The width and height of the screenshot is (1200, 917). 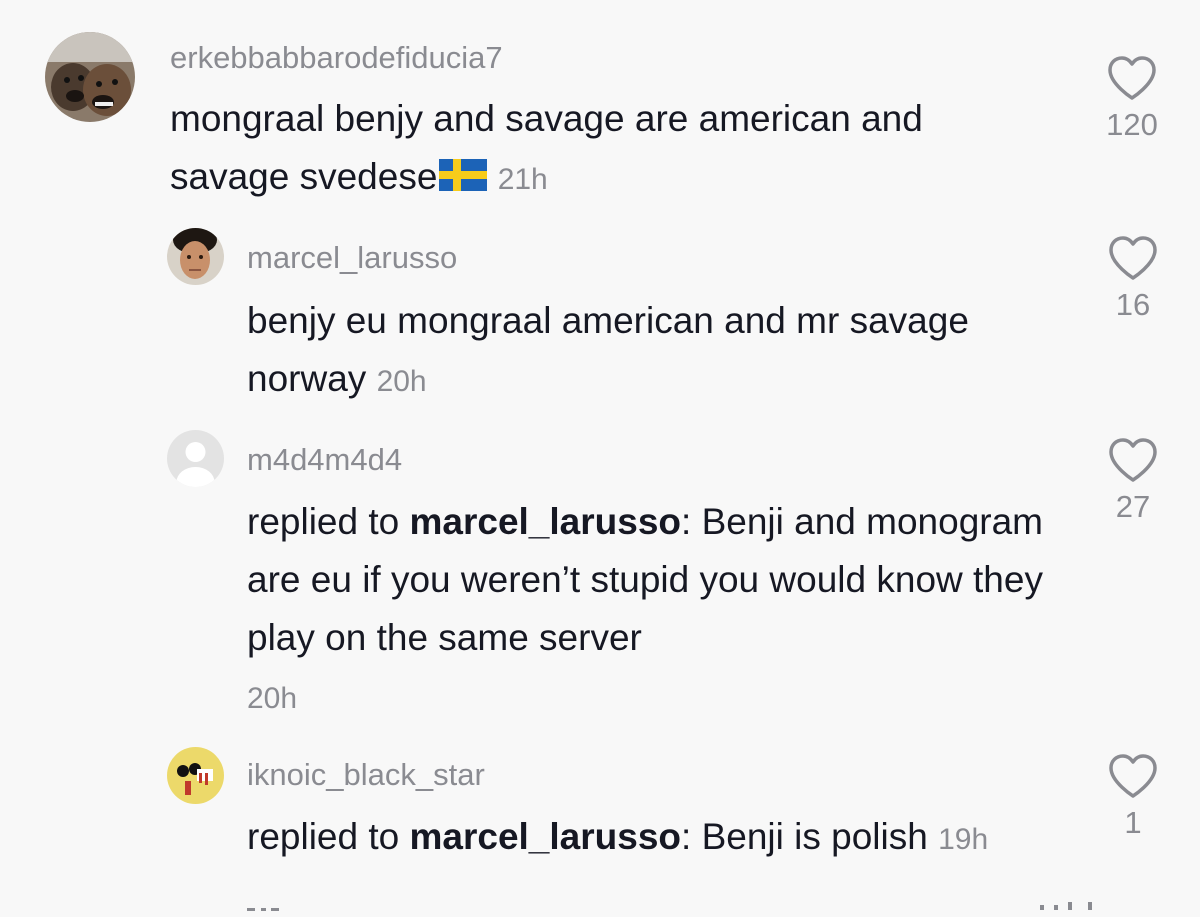 What do you see at coordinates (1133, 822) in the screenshot?
I see `like-count: 1` at bounding box center [1133, 822].